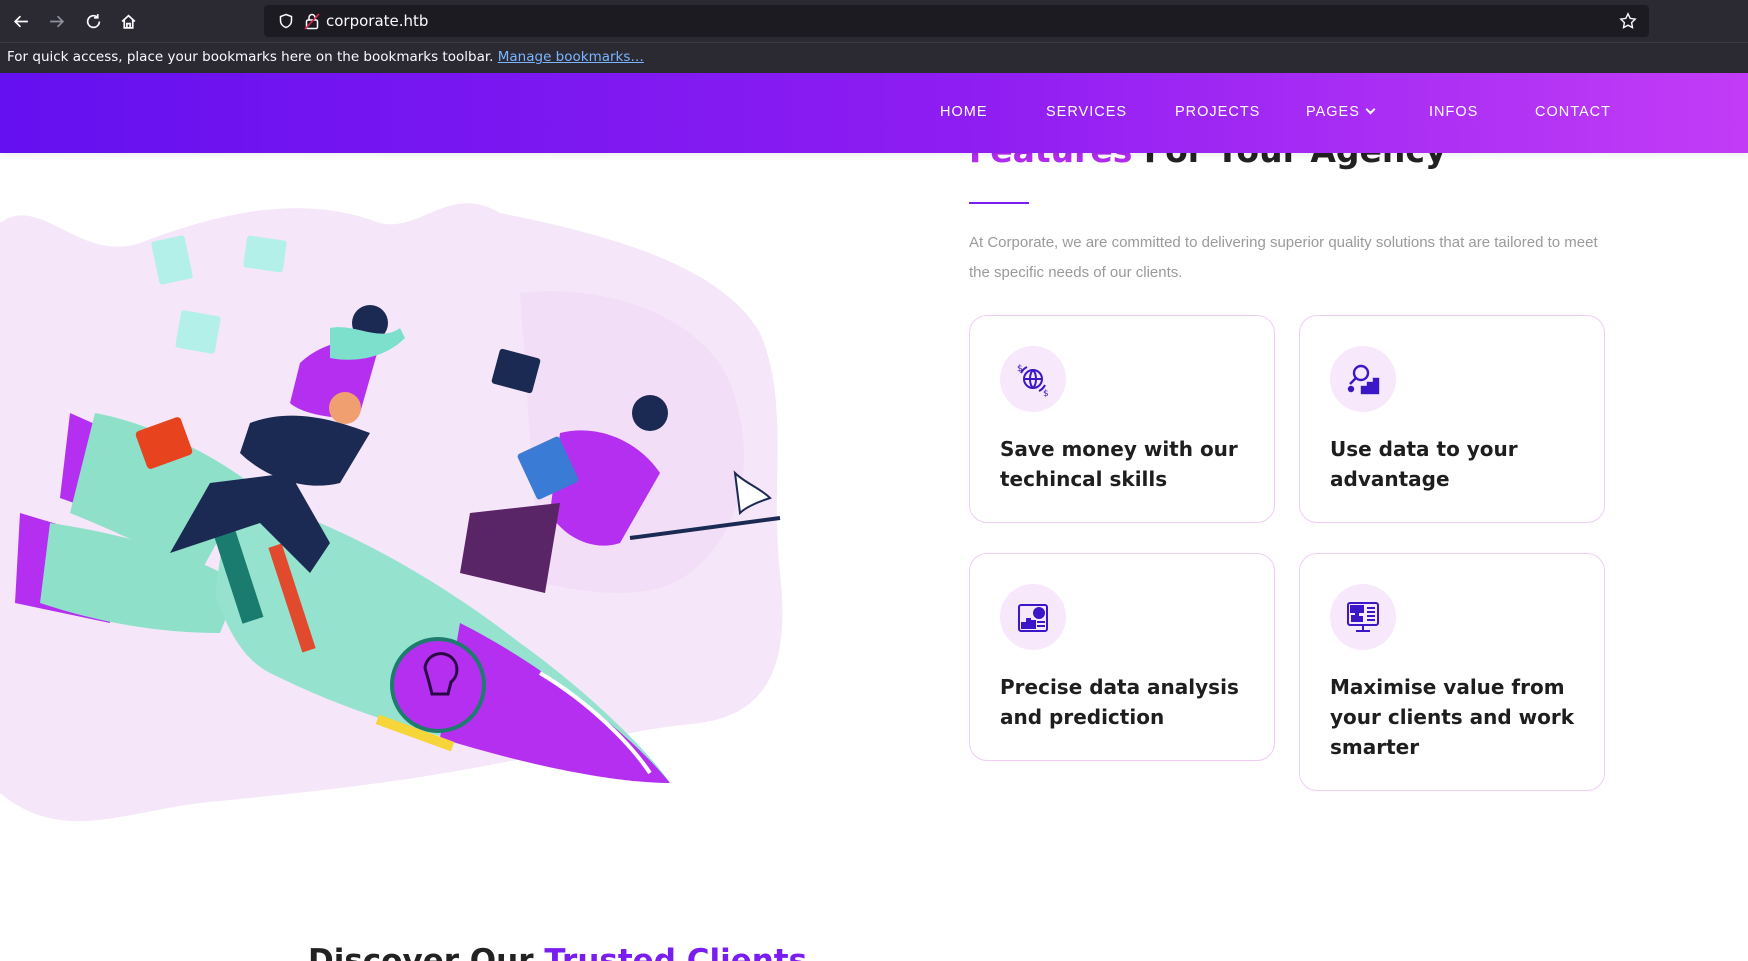 The image size is (1748, 961). What do you see at coordinates (21, 21) in the screenshot?
I see `back-arrow-icon` at bounding box center [21, 21].